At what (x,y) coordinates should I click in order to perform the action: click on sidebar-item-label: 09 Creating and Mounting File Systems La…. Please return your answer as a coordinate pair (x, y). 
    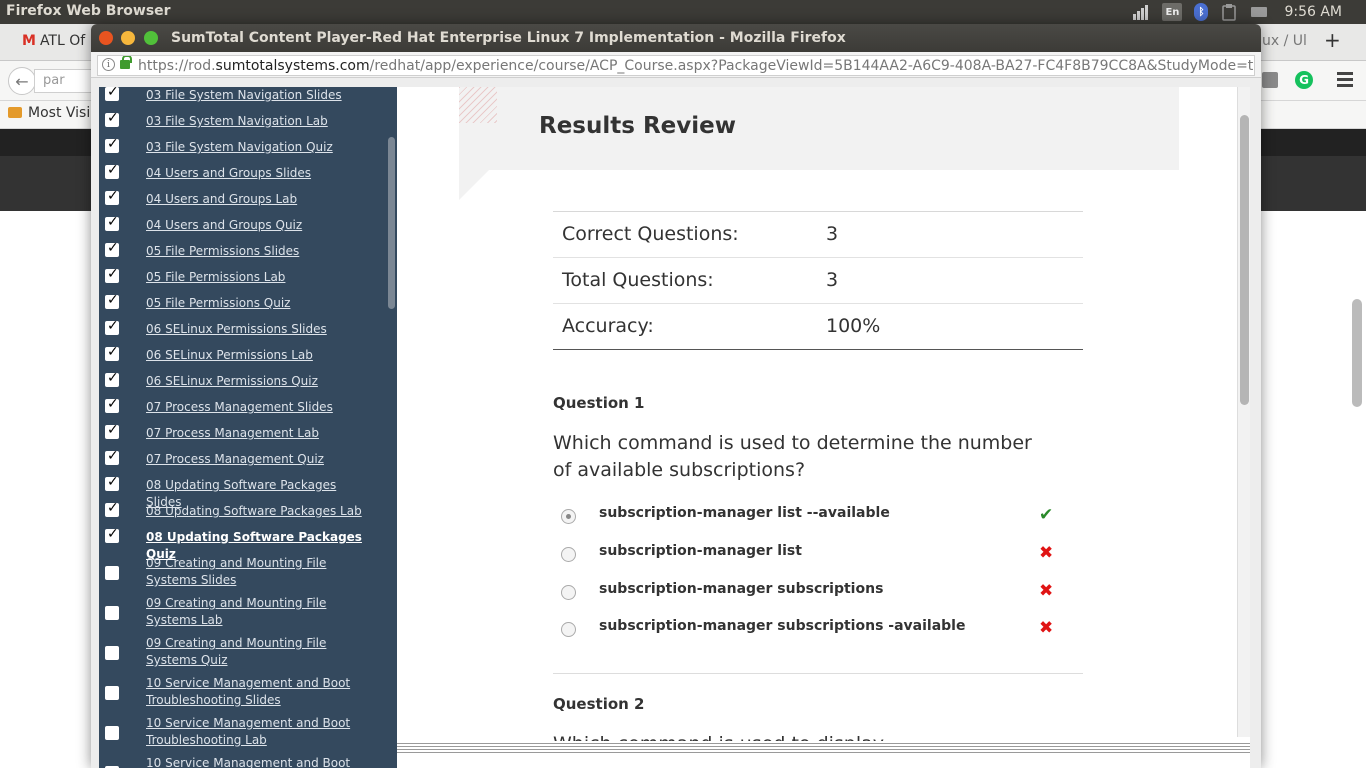
    Looking at the image, I should click on (257, 612).